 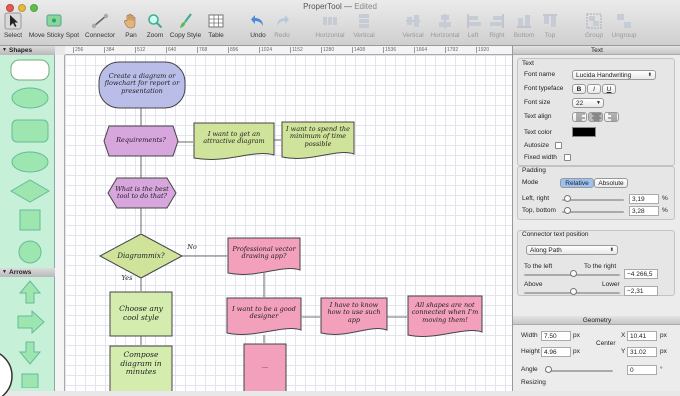 I want to click on align-right-button: Right, so click(x=497, y=28).